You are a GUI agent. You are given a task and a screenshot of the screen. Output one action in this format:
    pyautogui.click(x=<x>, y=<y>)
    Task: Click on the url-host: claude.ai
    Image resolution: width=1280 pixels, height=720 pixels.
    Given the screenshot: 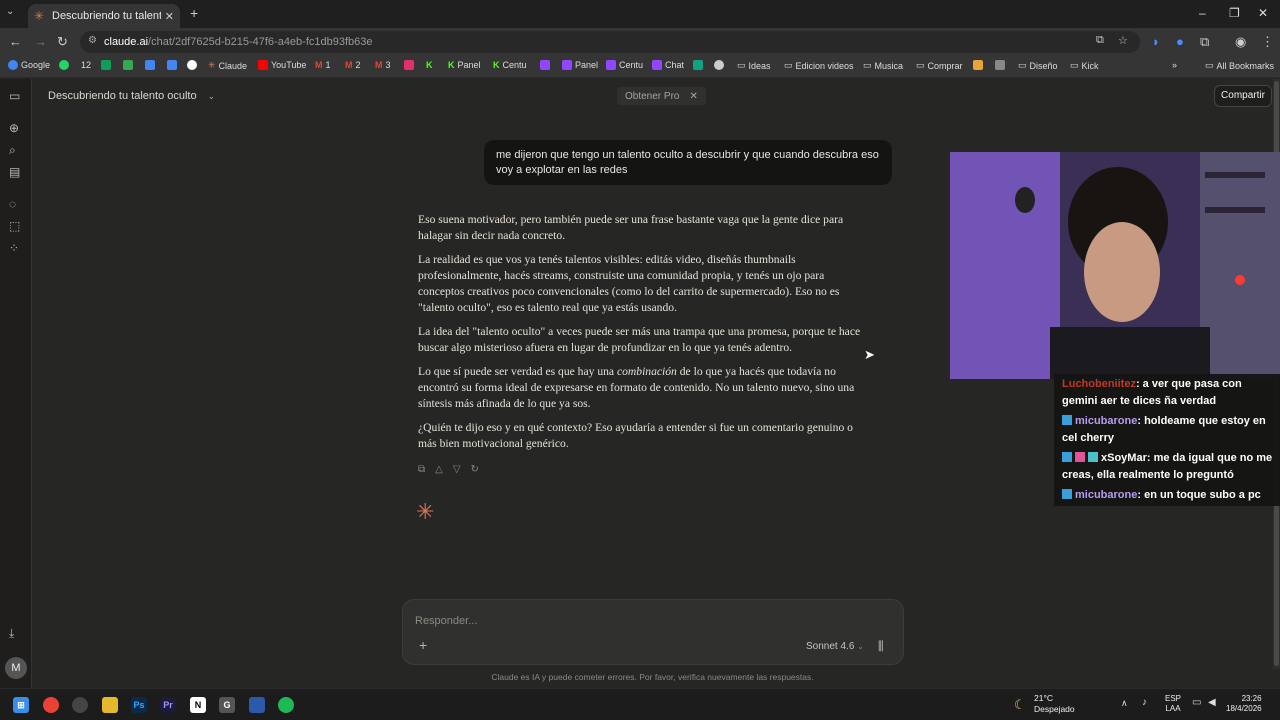 What is the action you would take?
    pyautogui.click(x=126, y=42)
    